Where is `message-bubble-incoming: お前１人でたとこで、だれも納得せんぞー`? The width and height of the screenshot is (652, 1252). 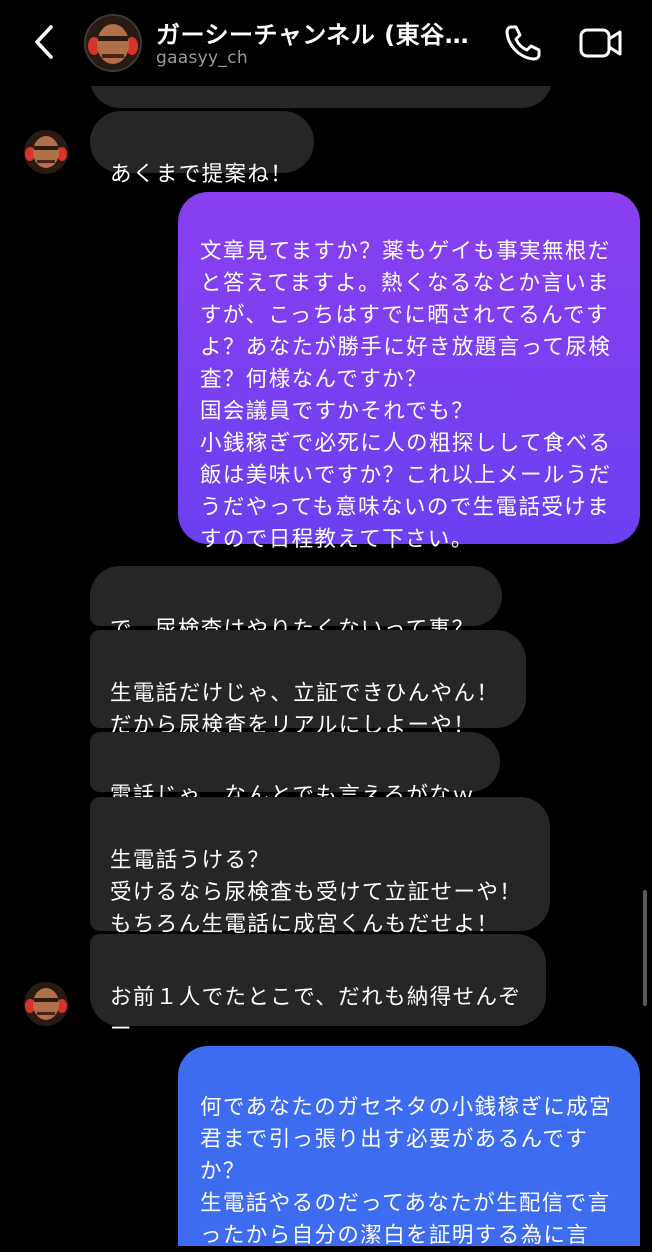 message-bubble-incoming: お前１人でたとこで、だれも納得せんぞー is located at coordinates (318, 988).